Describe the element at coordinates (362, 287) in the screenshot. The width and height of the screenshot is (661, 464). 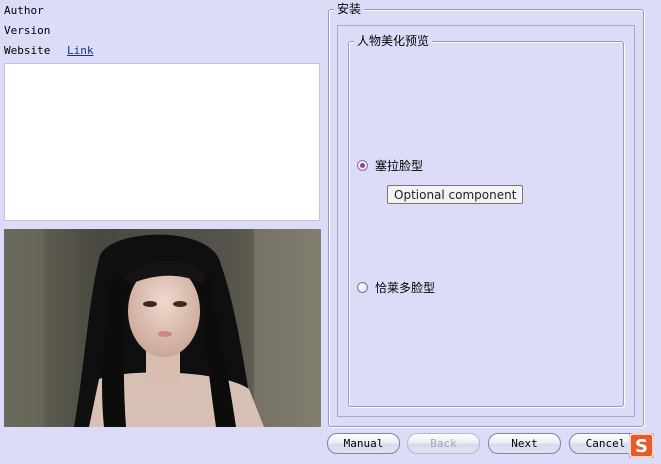
I see `radio-unchecked-icon` at that location.